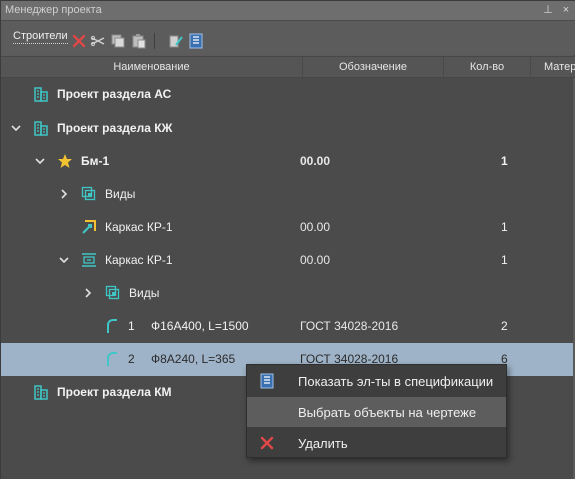 The height and width of the screenshot is (479, 575). I want to click on context-menu-label: Удалить, so click(323, 443).